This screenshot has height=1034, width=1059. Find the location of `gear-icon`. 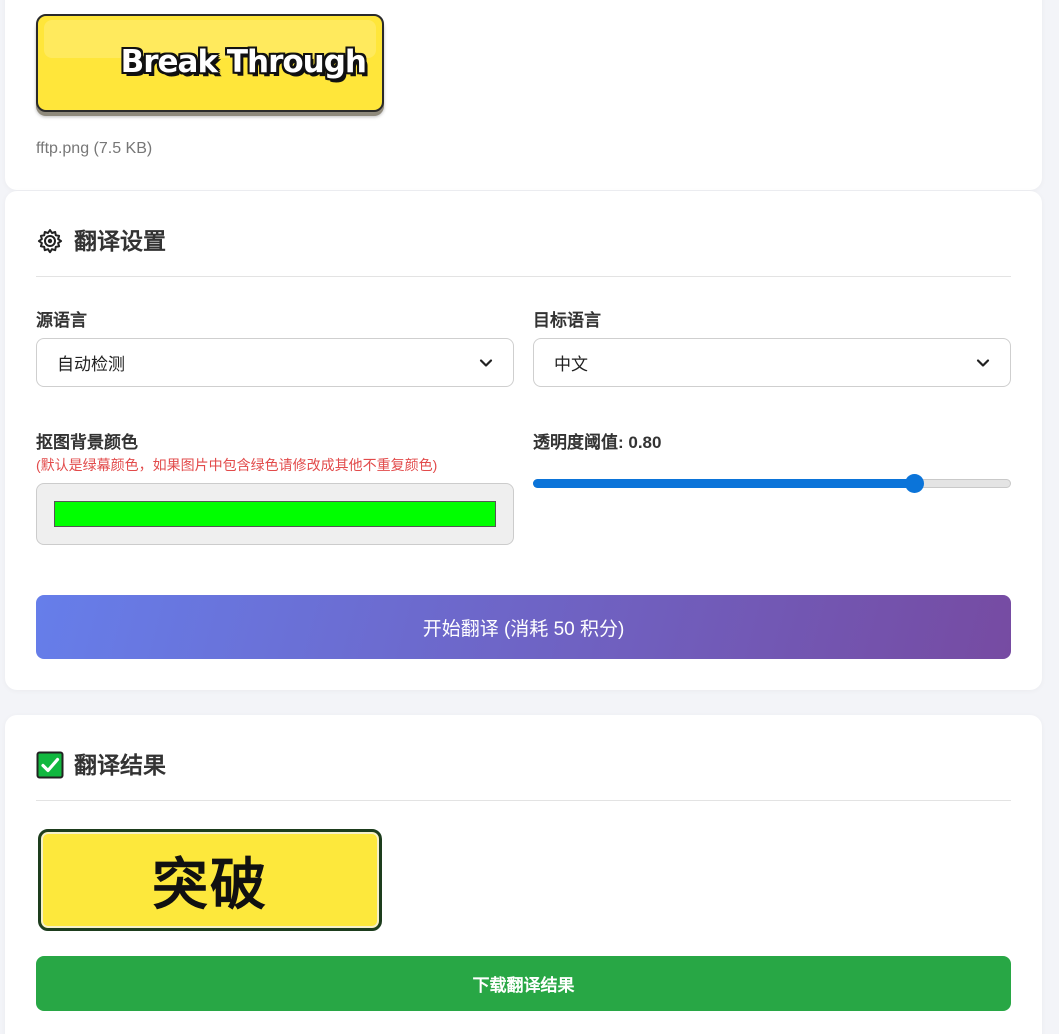

gear-icon is located at coordinates (50, 241).